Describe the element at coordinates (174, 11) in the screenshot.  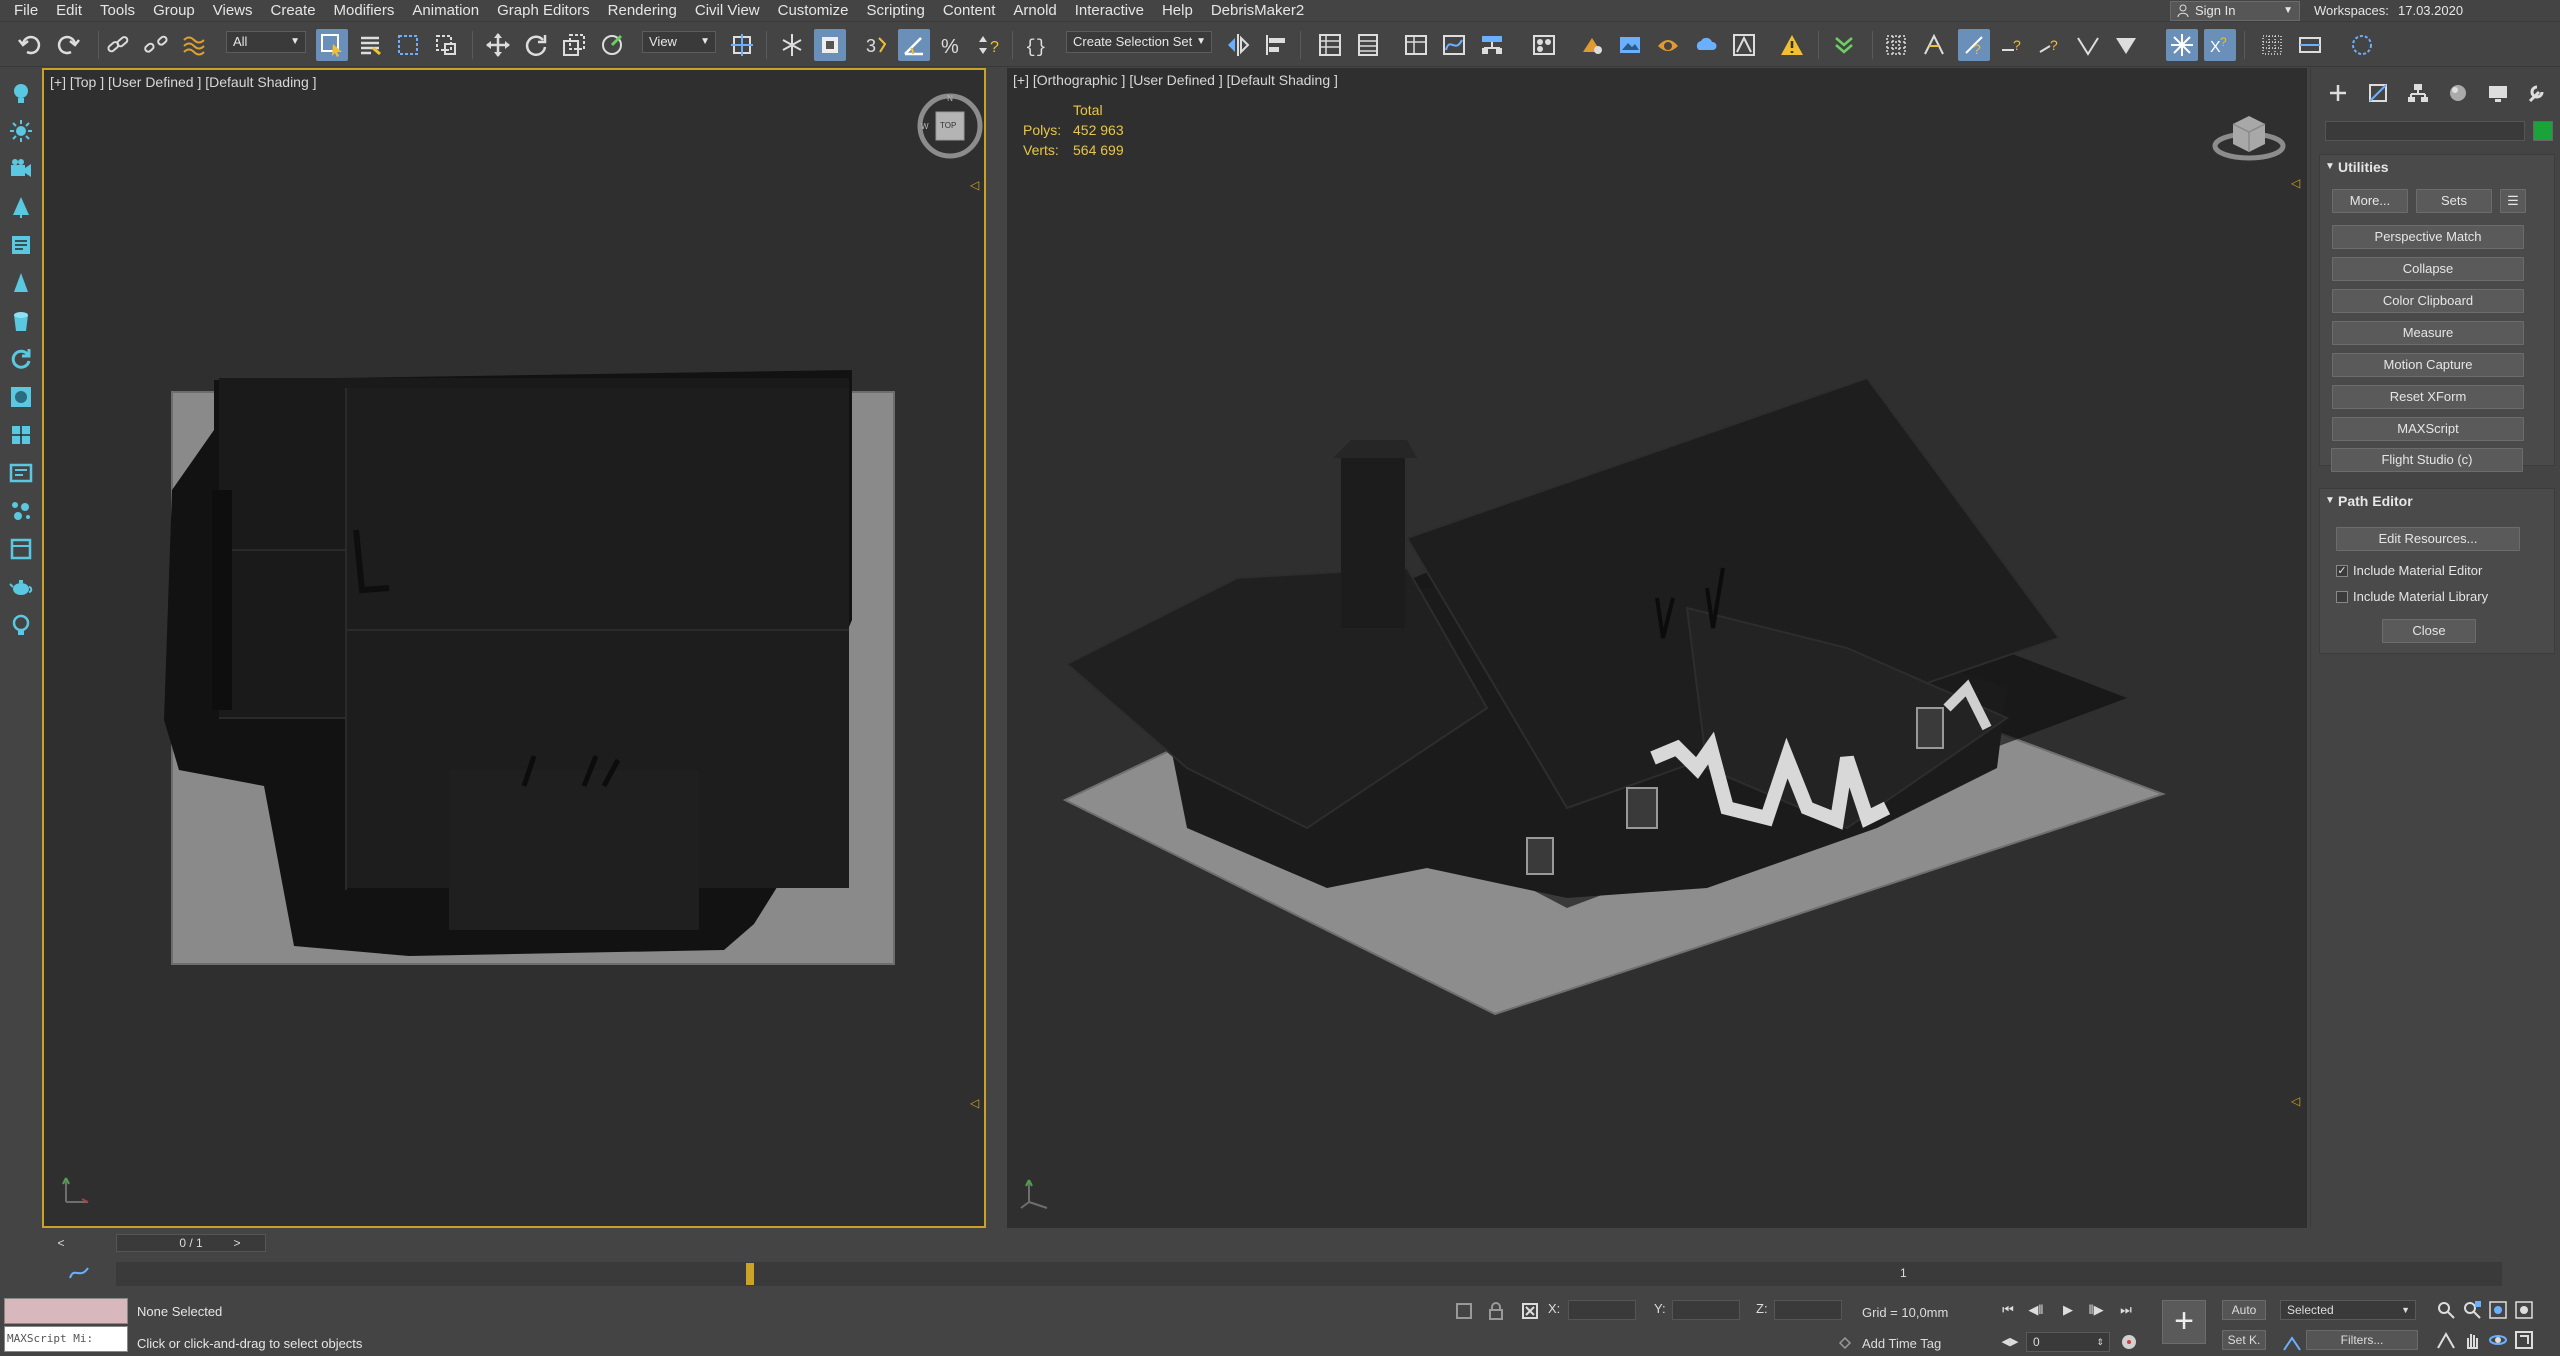
I see `menu-group: Group` at that location.